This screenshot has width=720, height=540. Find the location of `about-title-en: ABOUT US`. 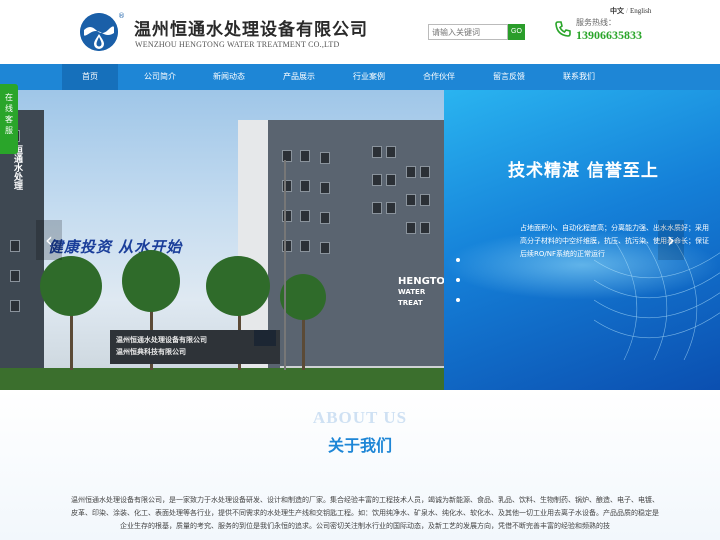

about-title-en: ABOUT US is located at coordinates (360, 417).